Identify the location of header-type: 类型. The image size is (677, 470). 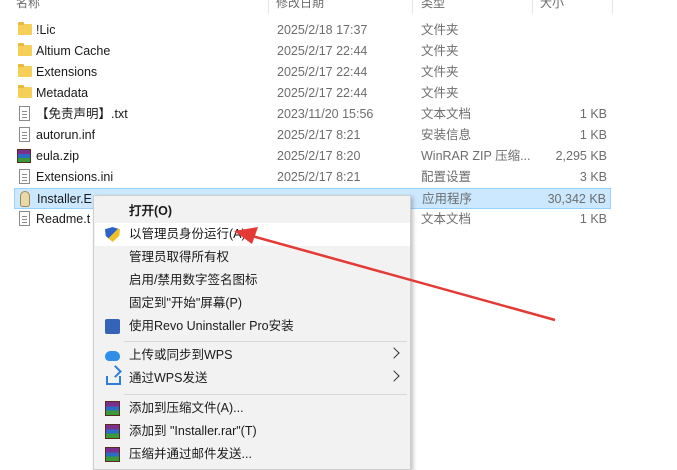
(433, 5).